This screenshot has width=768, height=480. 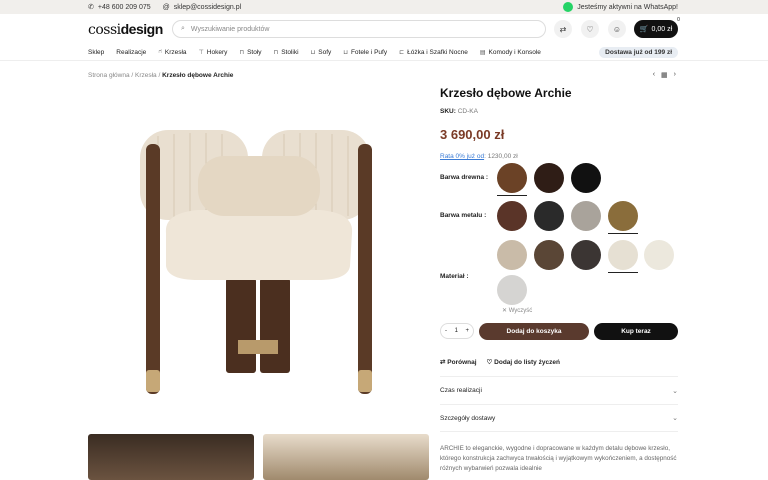 I want to click on bed-icon: ⊏, so click(x=402, y=52).